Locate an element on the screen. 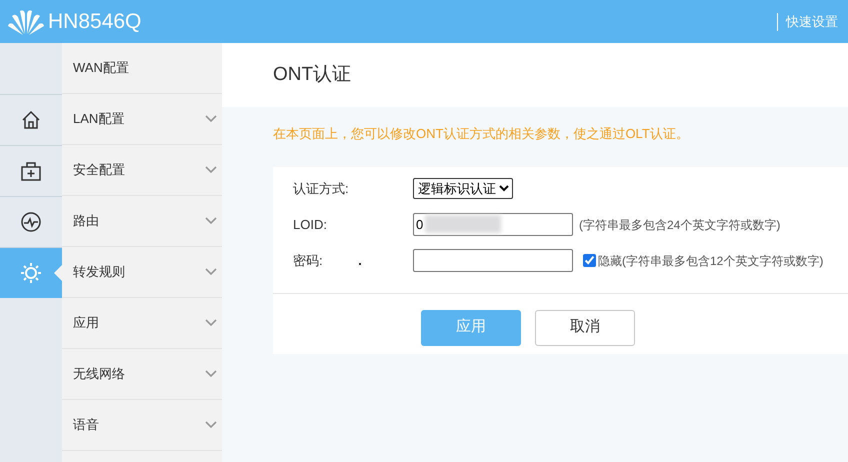 Image resolution: width=848 pixels, height=462 pixels. fan-logo-icon is located at coordinates (26, 22).